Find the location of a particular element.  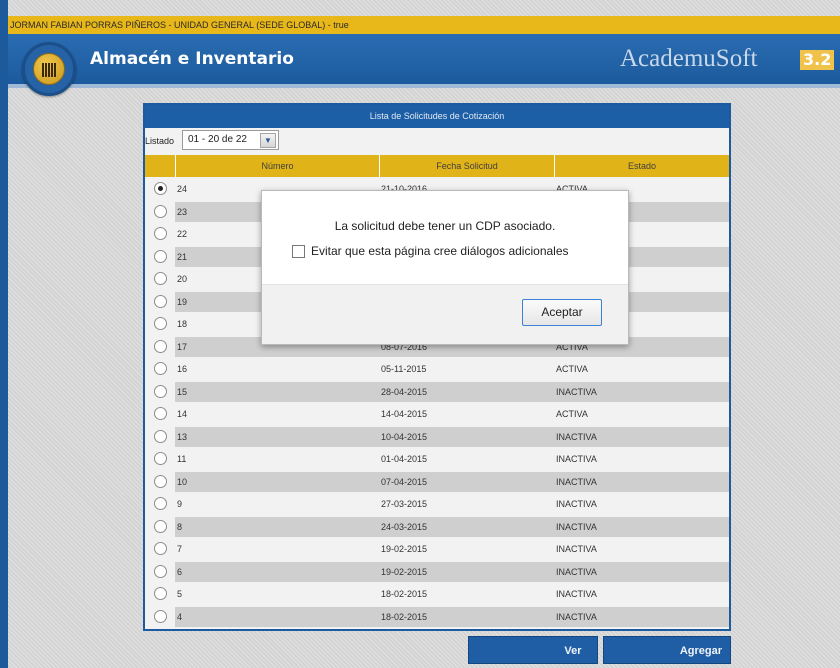

cell-fecha: 01-04-2015 is located at coordinates (404, 459).